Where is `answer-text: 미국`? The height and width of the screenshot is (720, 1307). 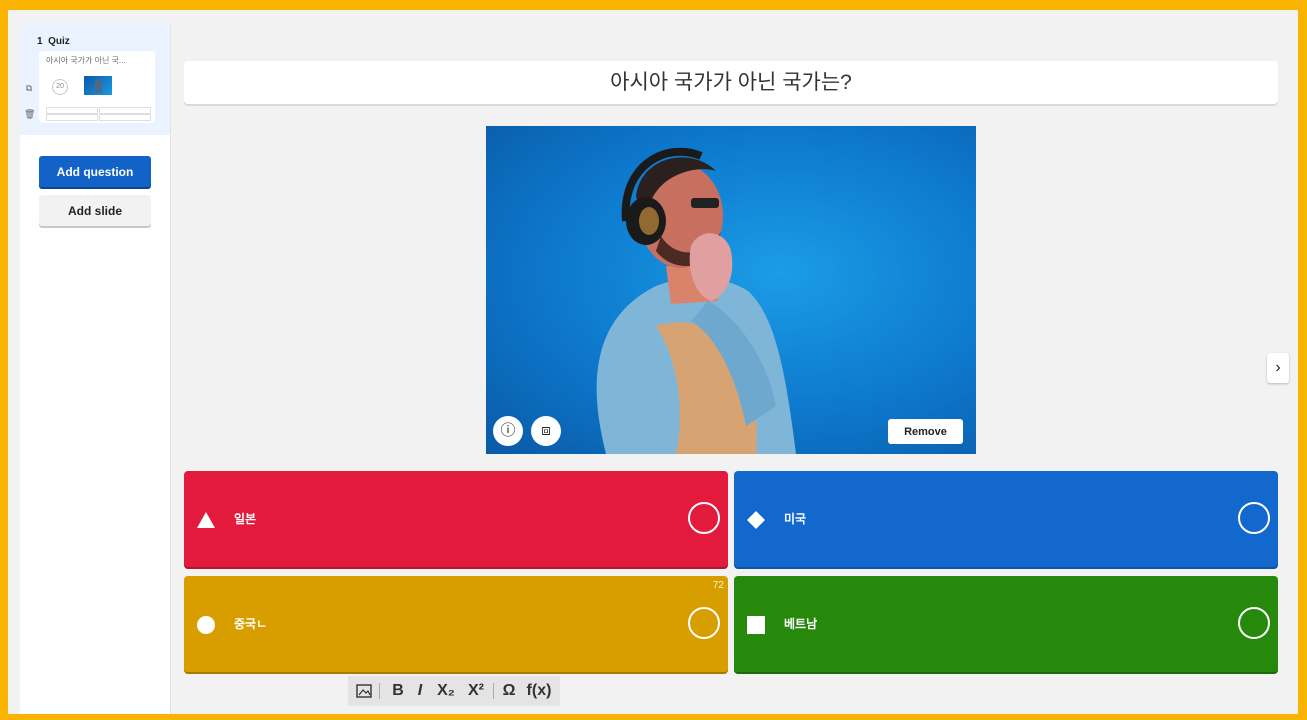 answer-text: 미국 is located at coordinates (795, 518).